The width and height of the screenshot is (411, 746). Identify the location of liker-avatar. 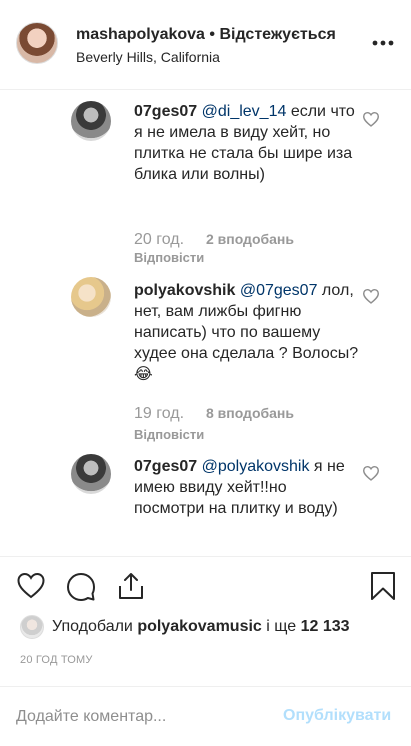
(32, 627).